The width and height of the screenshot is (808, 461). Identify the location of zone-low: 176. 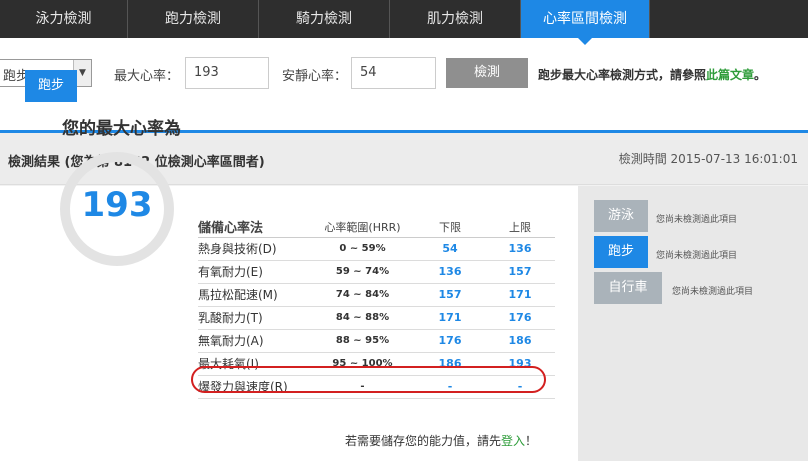
(450, 341).